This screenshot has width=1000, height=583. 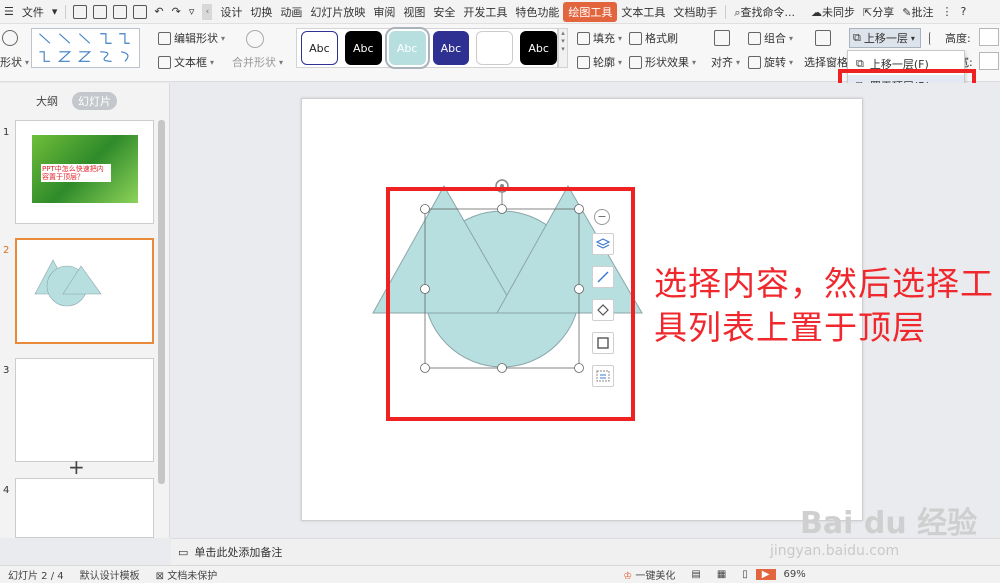 I want to click on textbox-label: 文本框, so click(x=190, y=62).